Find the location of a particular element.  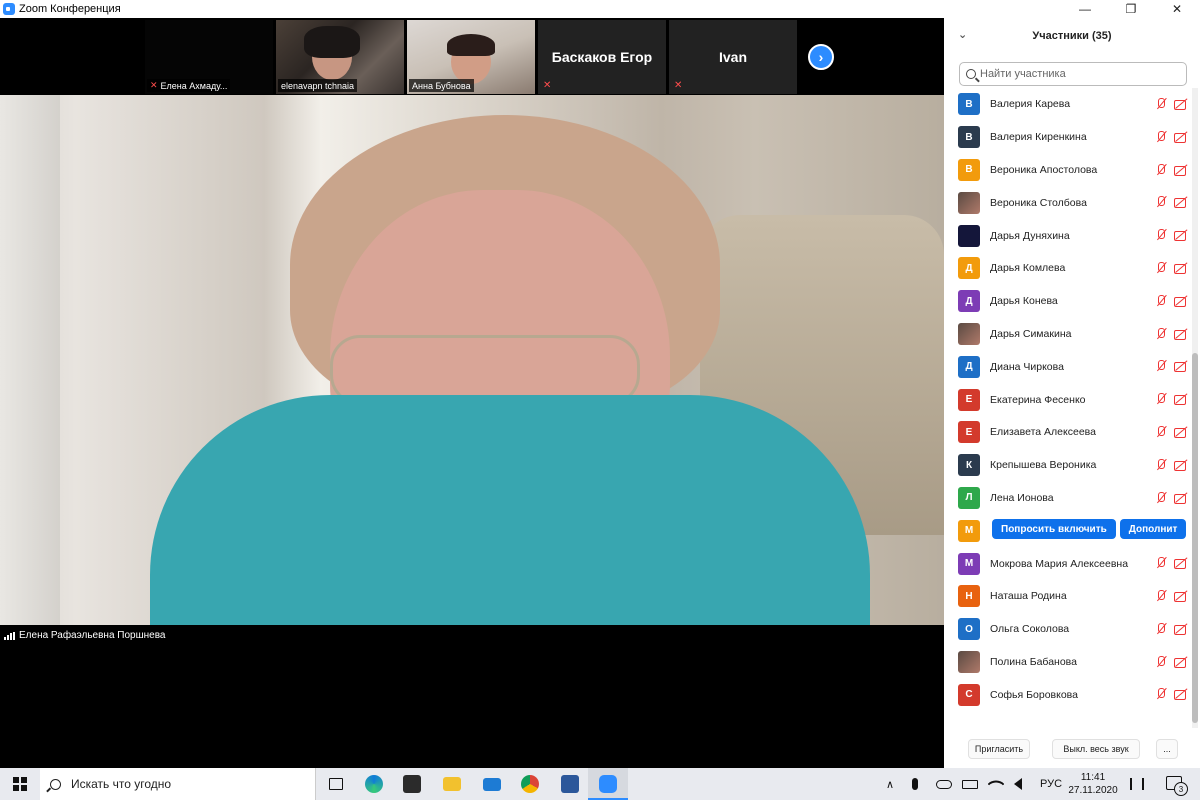

participant-row: Полина Бабанова is located at coordinates (1068, 662).